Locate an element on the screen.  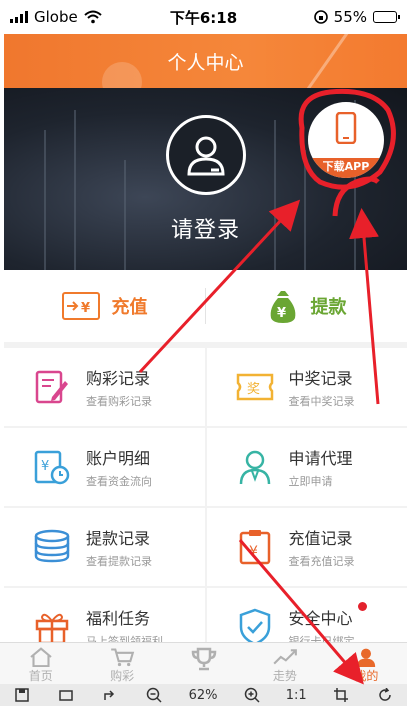
signal-icon is located at coordinates (19, 17).